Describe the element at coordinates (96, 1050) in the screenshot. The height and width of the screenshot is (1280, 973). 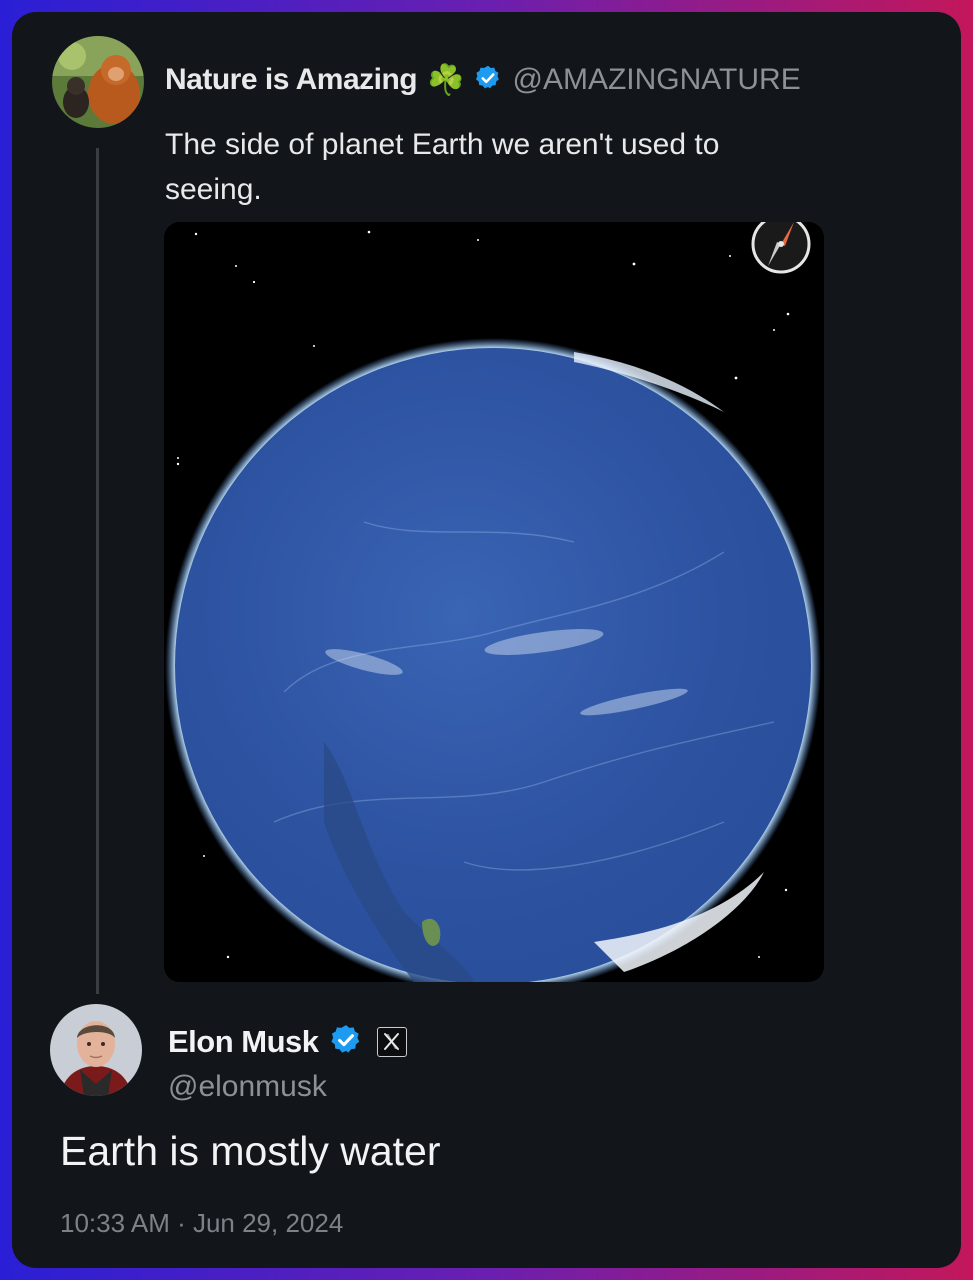
I see `elon-avatar` at that location.